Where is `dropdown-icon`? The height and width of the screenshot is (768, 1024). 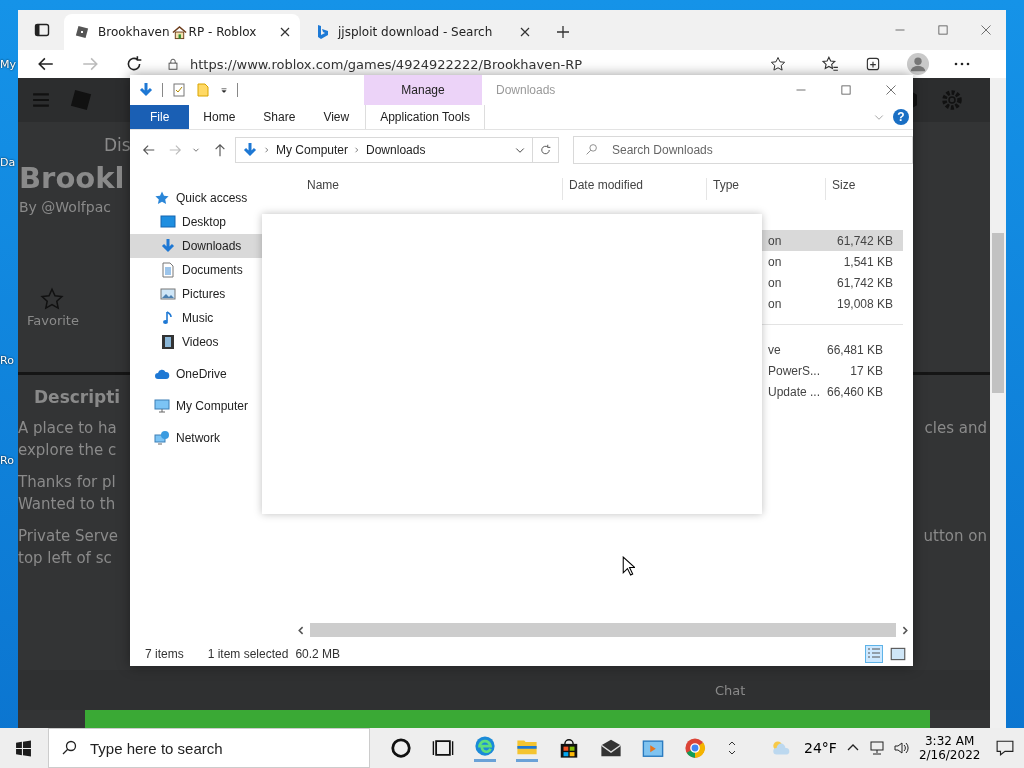 dropdown-icon is located at coordinates (224, 90).